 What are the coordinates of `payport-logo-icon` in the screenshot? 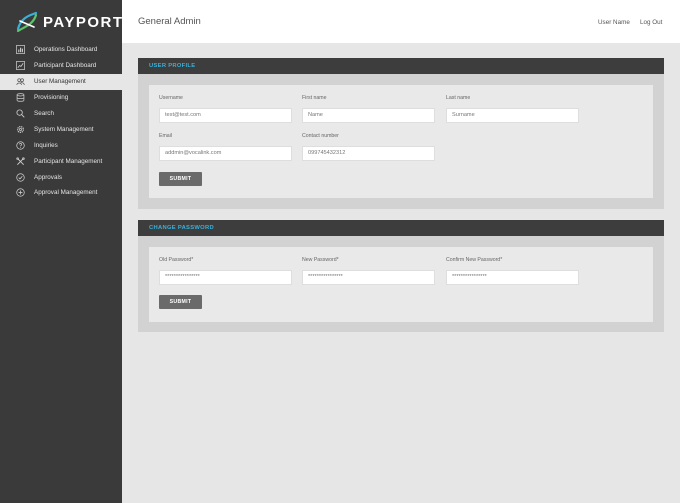 It's located at (27, 22).